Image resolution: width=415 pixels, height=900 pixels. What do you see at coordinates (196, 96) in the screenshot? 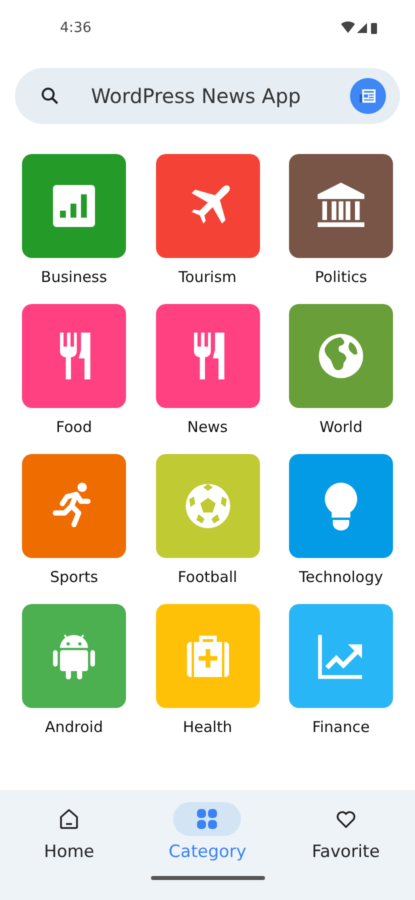
I see `app-title: WordPress News App` at bounding box center [196, 96].